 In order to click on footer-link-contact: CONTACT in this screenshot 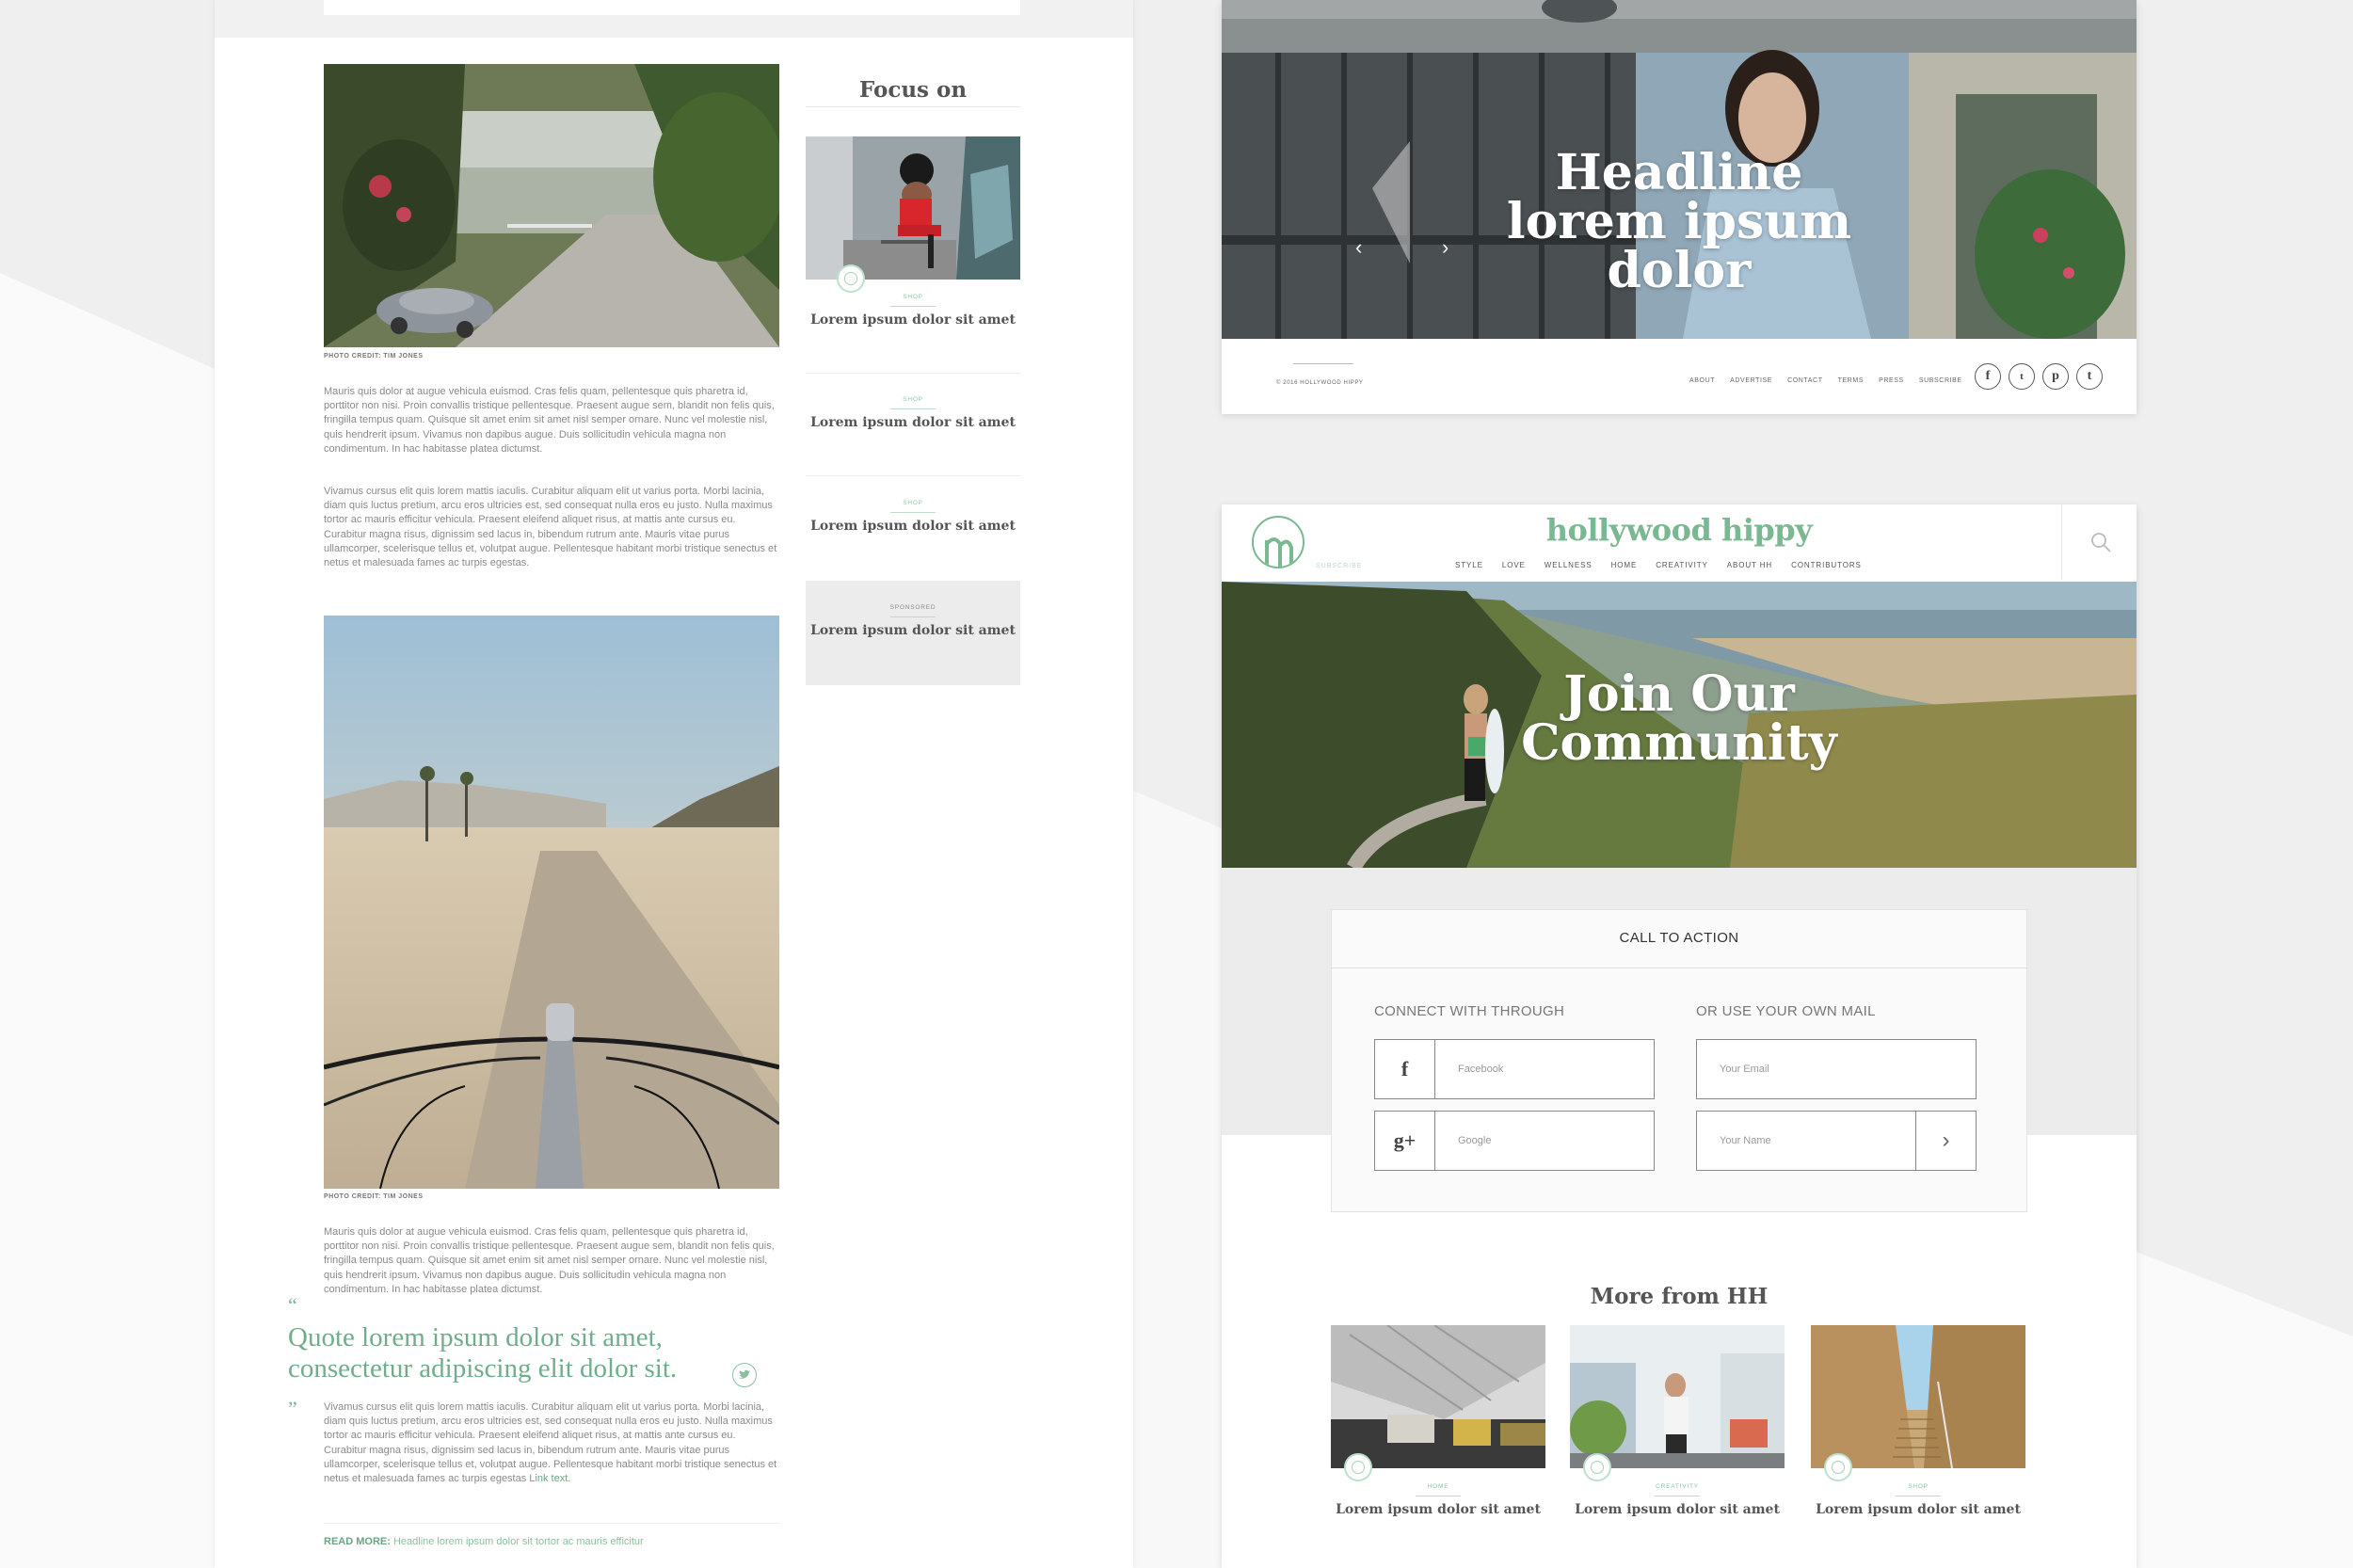, I will do `click(1805, 380)`.